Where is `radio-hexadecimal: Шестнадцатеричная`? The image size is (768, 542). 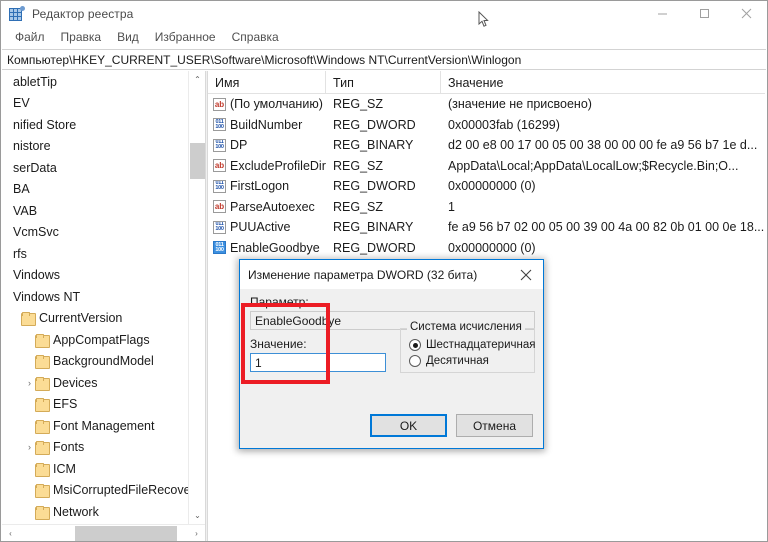 radio-hexadecimal: Шестнадцатеричная is located at coordinates (472, 345).